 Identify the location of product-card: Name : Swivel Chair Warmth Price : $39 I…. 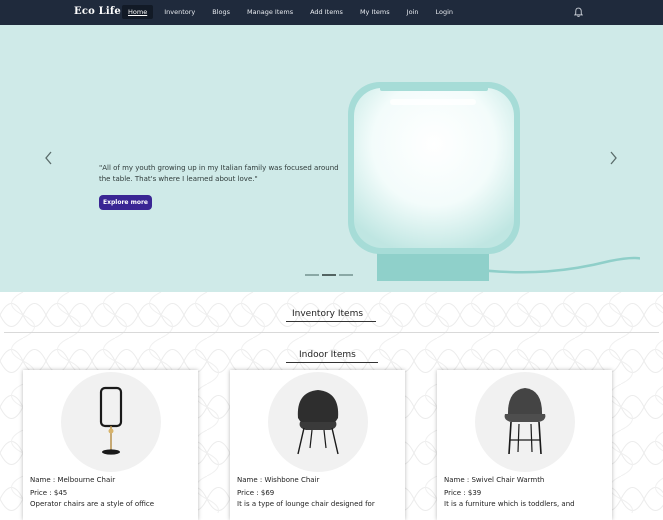
(524, 445).